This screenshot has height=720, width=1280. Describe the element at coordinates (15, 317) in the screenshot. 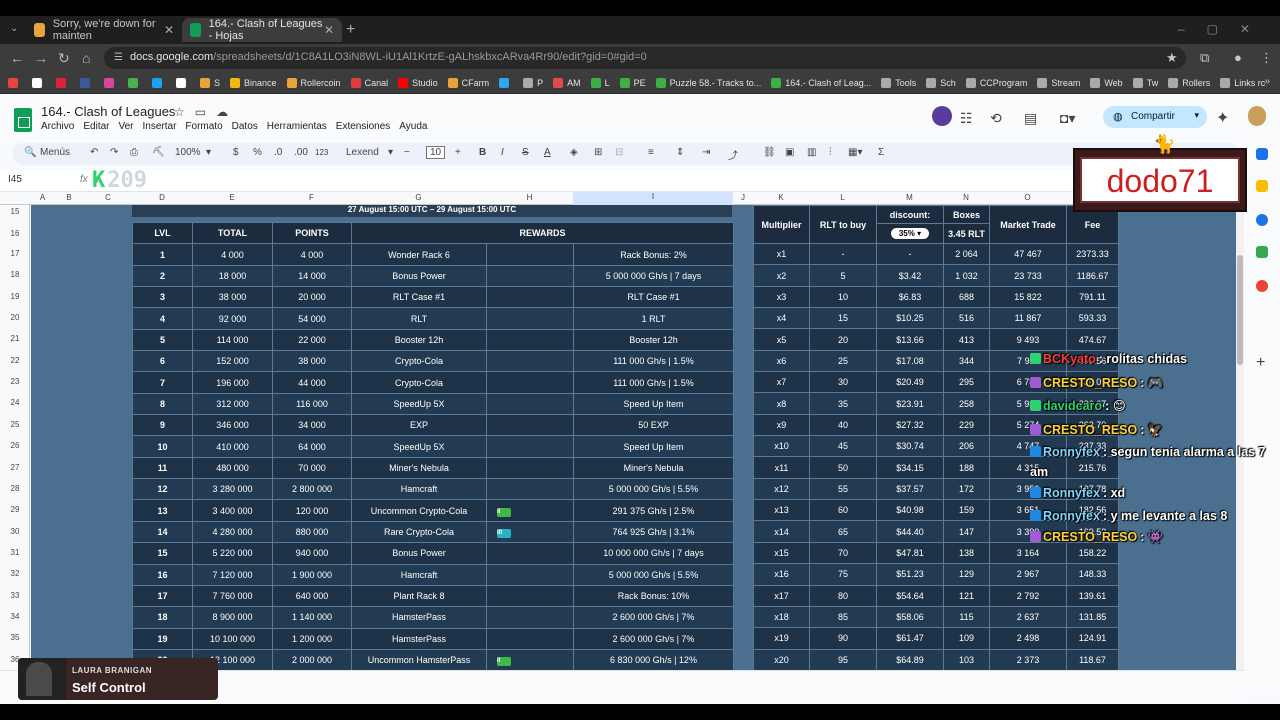

I see `row-header-20: 20` at that location.